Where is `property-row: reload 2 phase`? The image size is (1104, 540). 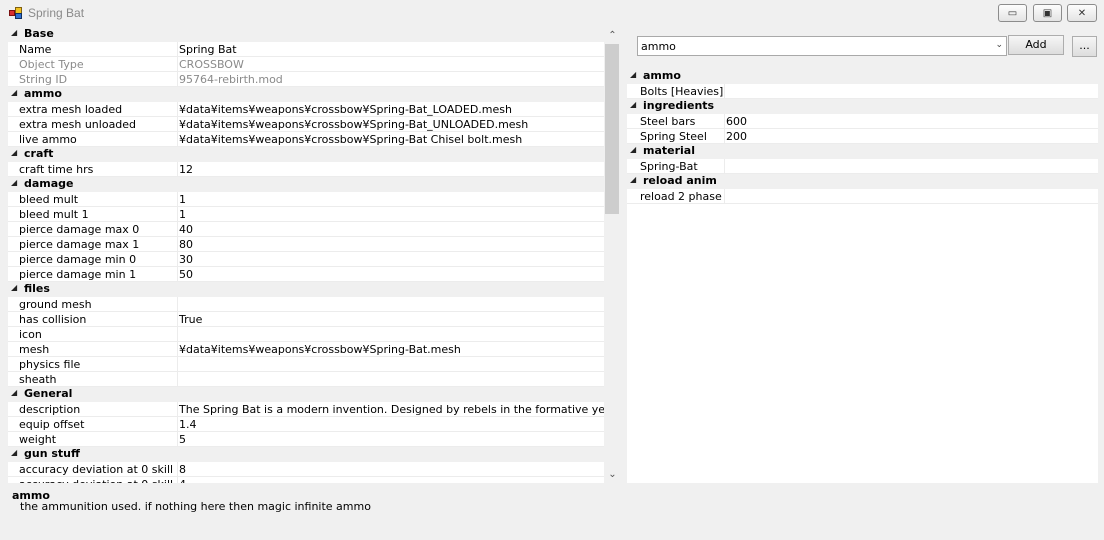
property-row: reload 2 phase is located at coordinates (862, 196).